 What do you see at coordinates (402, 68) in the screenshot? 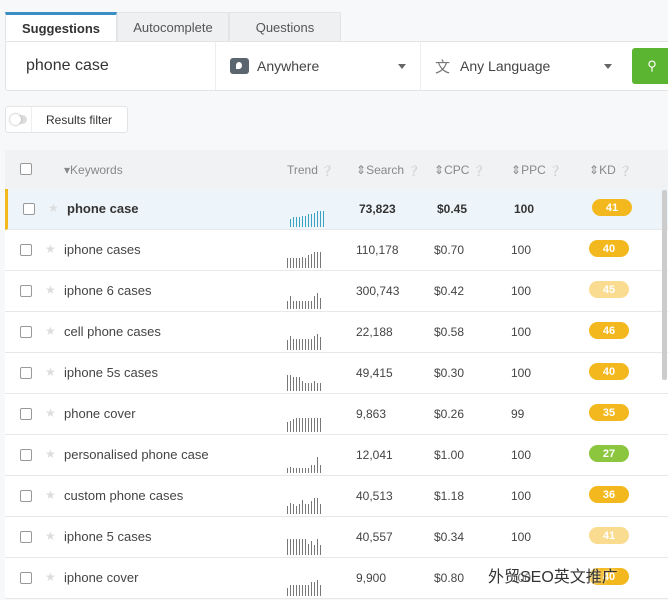
I see `chevron-down-icon` at bounding box center [402, 68].